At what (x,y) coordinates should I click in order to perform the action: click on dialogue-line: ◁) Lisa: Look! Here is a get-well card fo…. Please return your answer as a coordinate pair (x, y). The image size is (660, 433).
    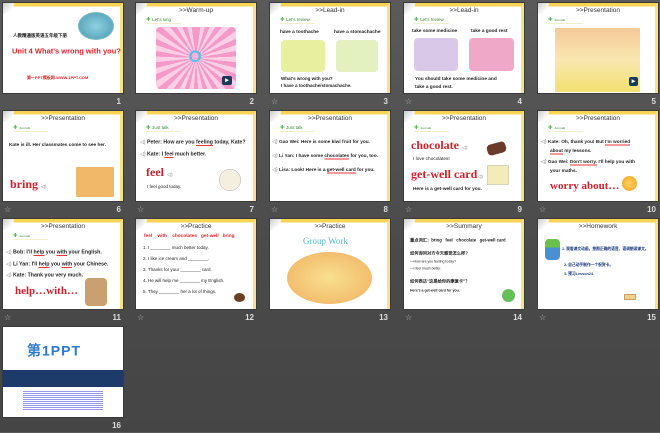
    Looking at the image, I should click on (323, 170).